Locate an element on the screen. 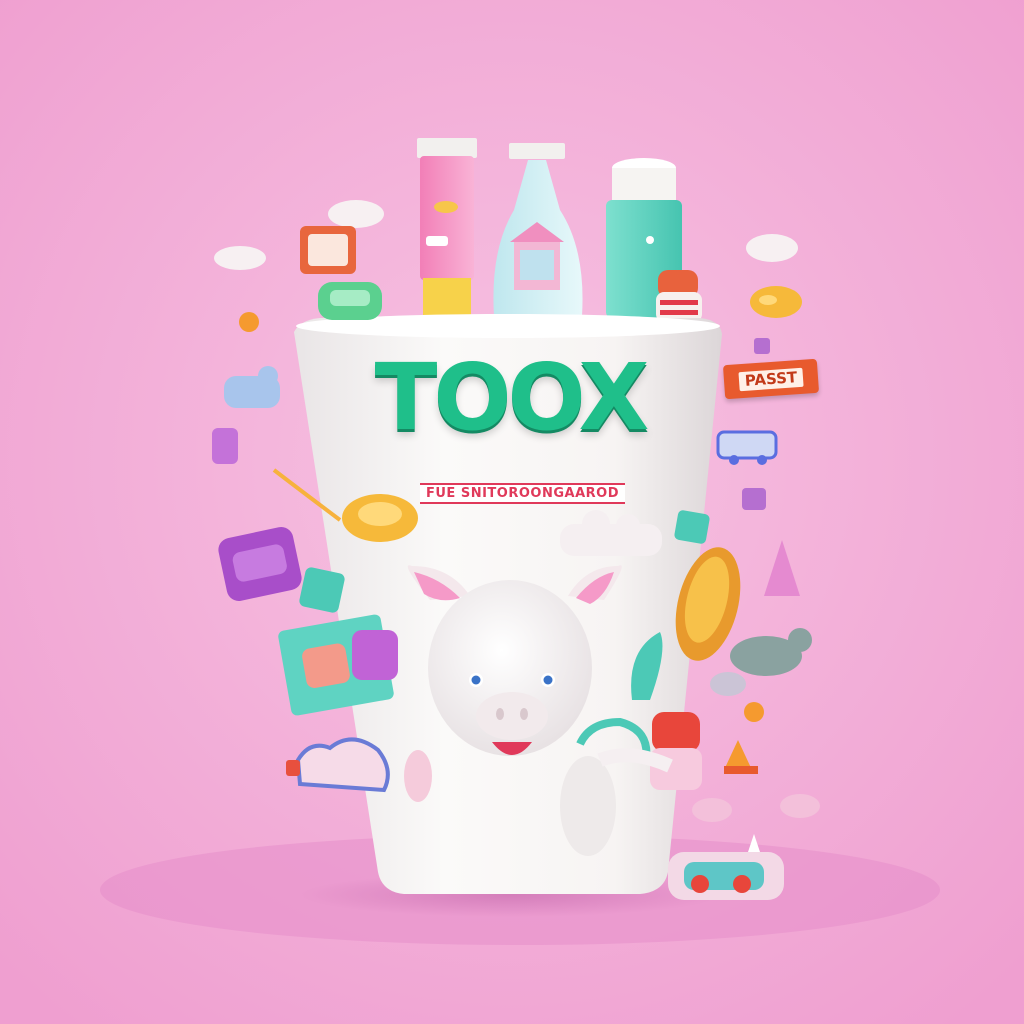 The width and height of the screenshot is (1024, 1024). green-toy-car is located at coordinates (350, 301).